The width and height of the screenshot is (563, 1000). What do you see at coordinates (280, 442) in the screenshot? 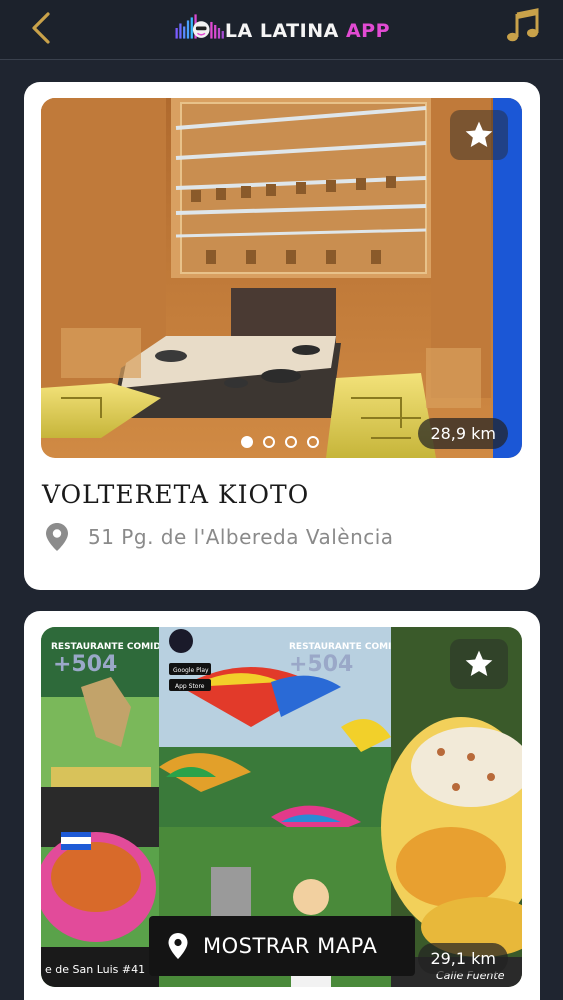
I see `carousel-dots` at bounding box center [280, 442].